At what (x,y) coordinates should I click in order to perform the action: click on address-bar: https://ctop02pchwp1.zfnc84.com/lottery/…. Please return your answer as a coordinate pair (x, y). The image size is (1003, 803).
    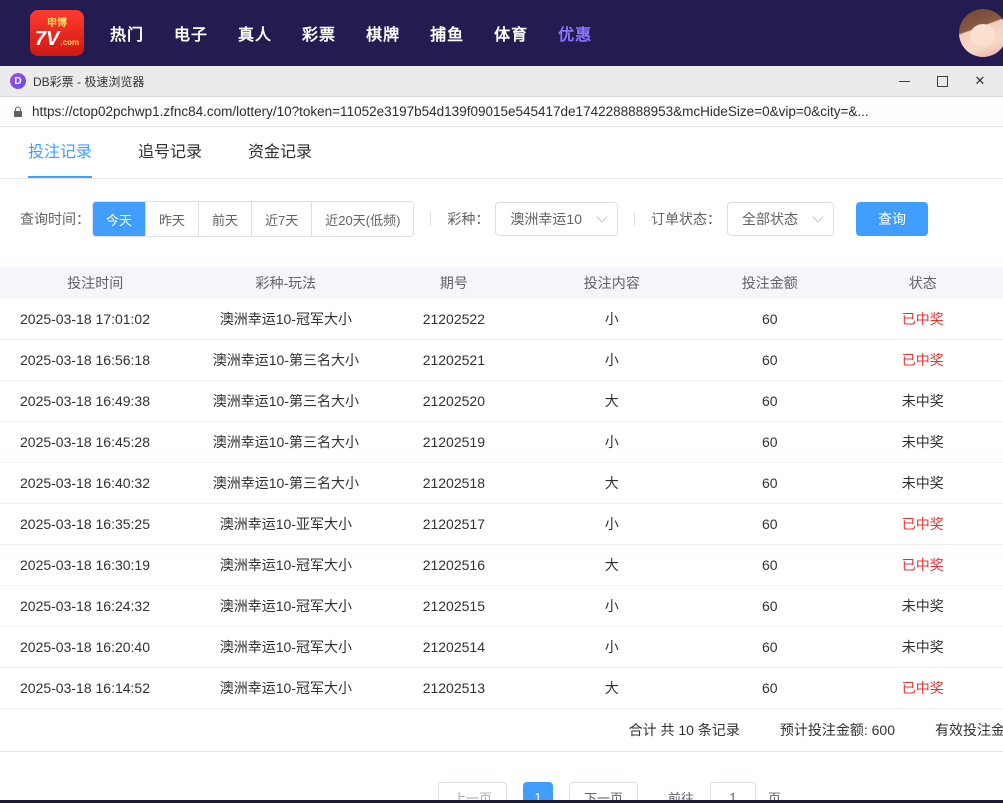
    Looking at the image, I should click on (501, 112).